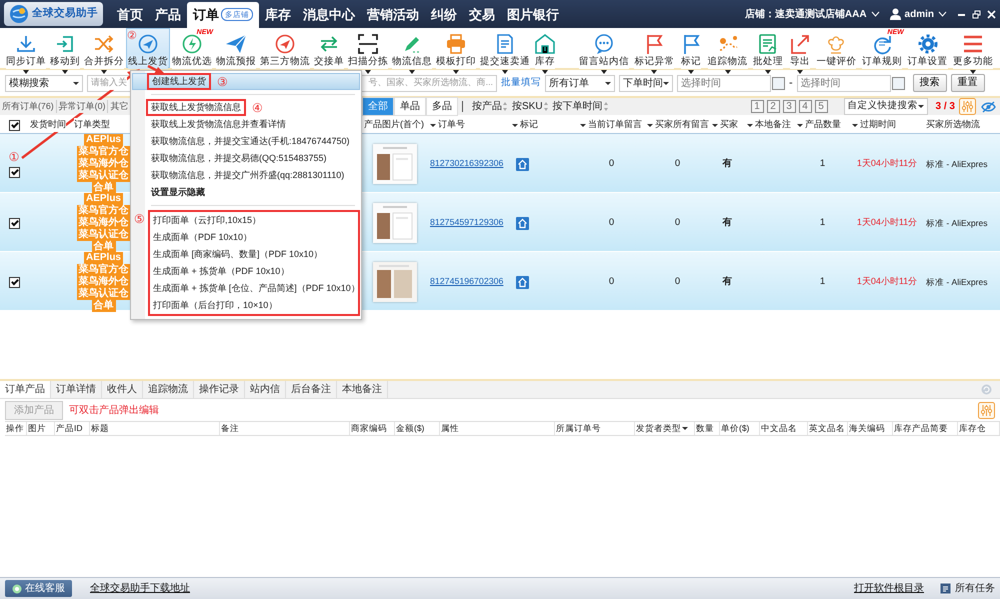 This screenshot has height=599, width=1000. I want to click on column-header: 库存仓, so click(972, 428).